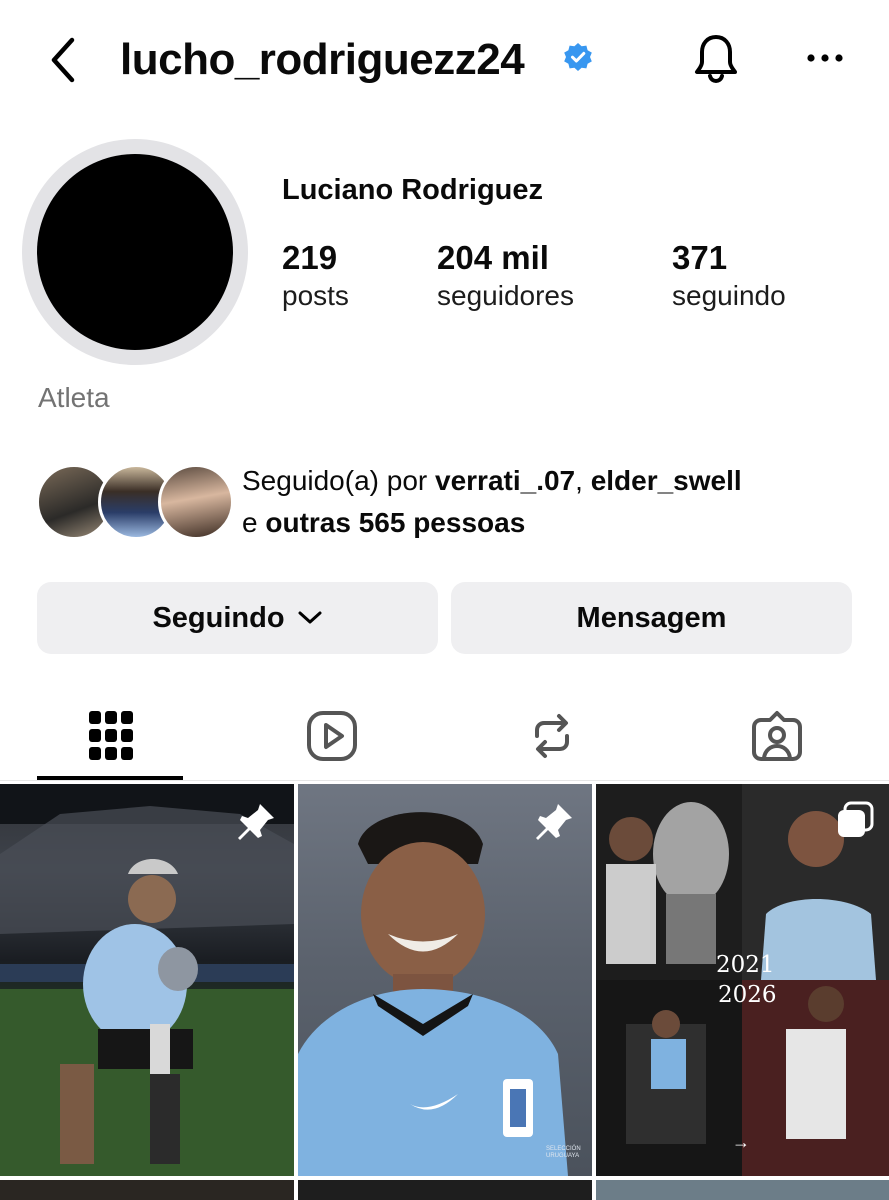 This screenshot has height=1200, width=889. I want to click on tab-posts, so click(111, 736).